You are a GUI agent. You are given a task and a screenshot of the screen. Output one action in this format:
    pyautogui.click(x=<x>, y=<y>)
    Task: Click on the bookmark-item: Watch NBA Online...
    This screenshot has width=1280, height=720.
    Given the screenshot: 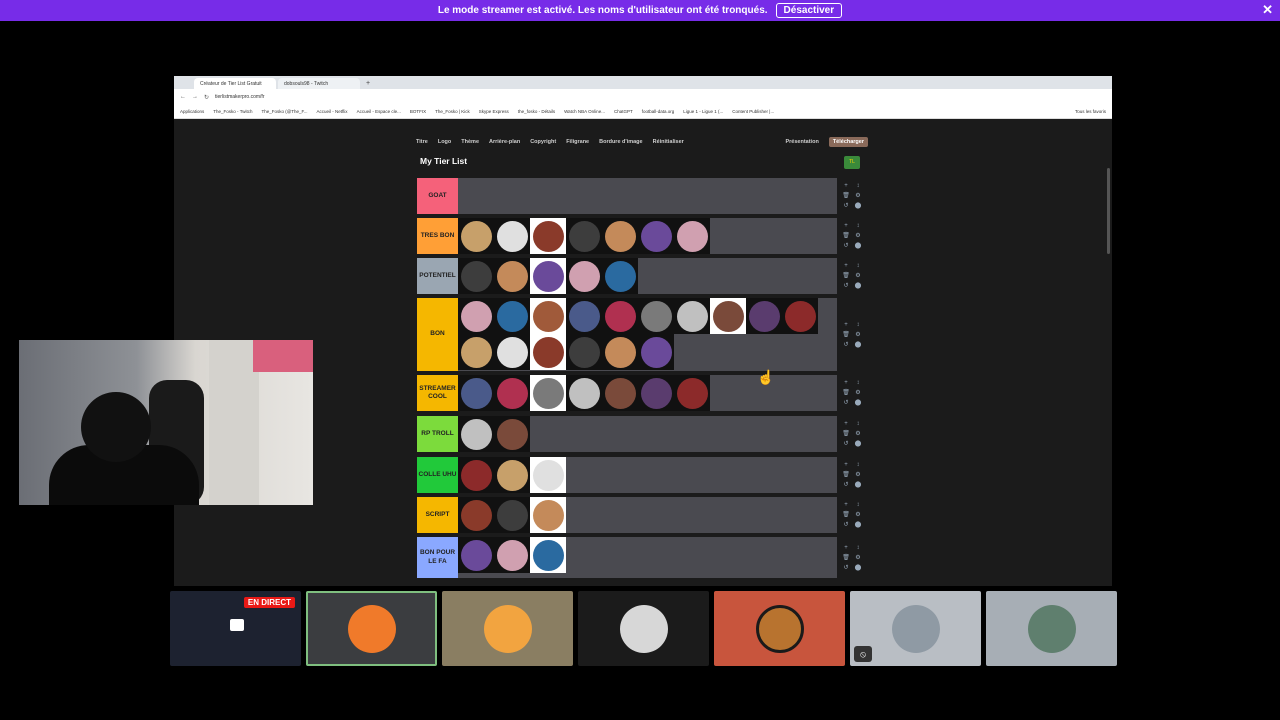 What is the action you would take?
    pyautogui.click(x=584, y=111)
    